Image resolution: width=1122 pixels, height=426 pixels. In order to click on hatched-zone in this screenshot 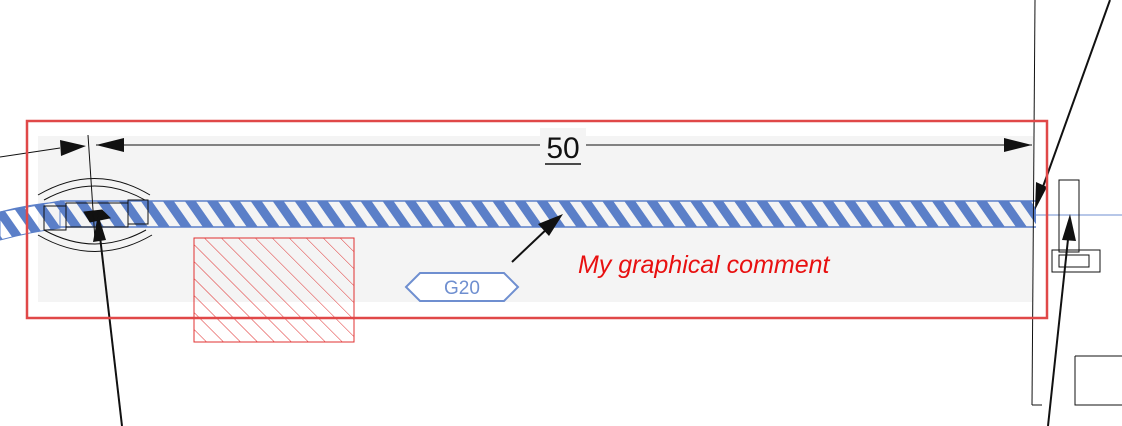, I will do `click(274, 290)`.